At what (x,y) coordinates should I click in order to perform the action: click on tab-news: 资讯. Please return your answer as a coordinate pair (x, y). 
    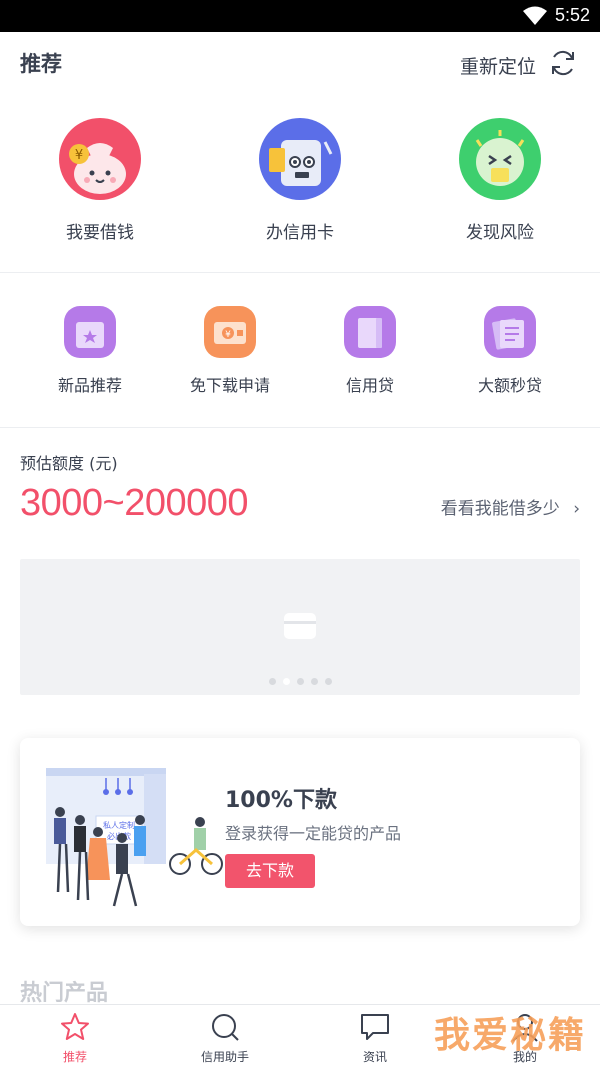
    Looking at the image, I should click on (375, 1036).